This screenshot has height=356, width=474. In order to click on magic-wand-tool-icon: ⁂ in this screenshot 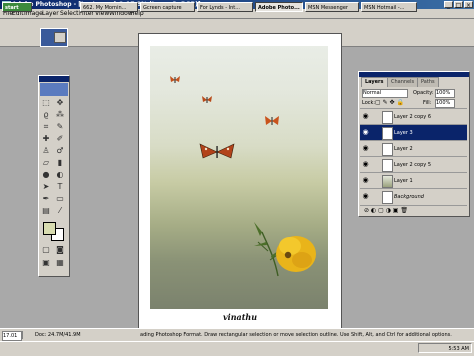, I will do `click(60, 114)`.